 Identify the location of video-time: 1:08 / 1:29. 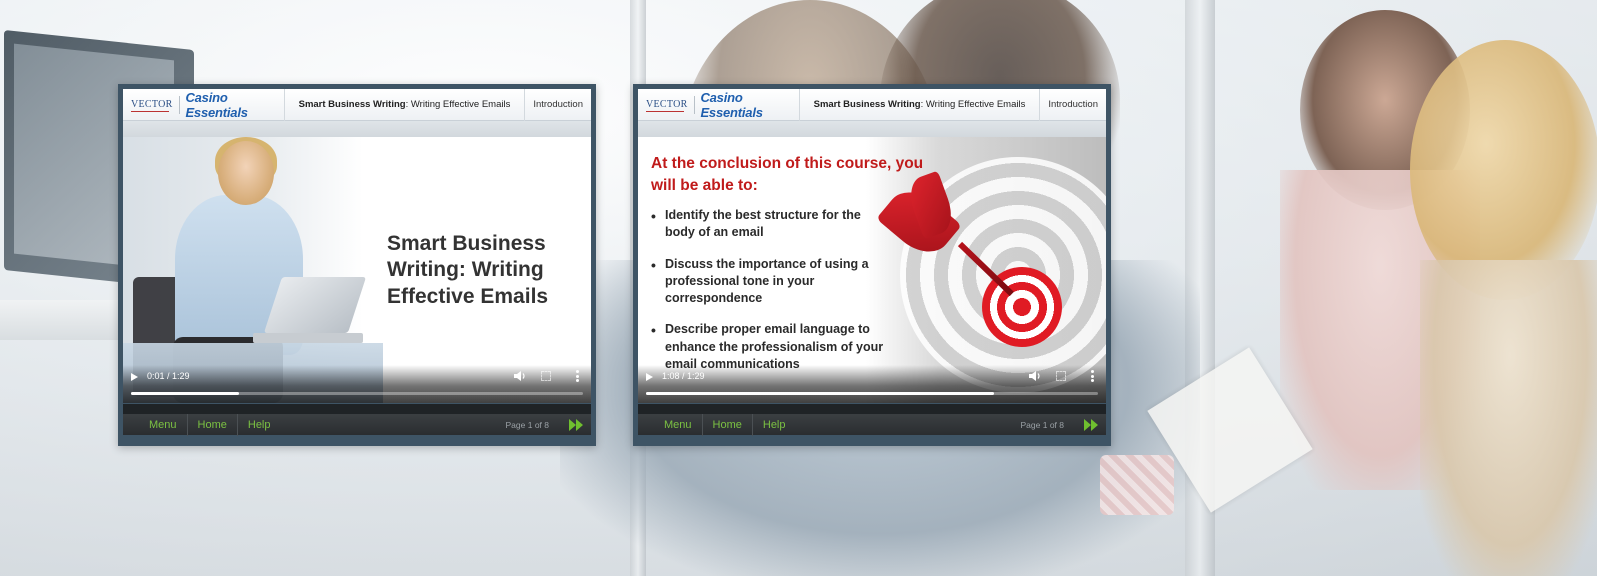
(683, 376).